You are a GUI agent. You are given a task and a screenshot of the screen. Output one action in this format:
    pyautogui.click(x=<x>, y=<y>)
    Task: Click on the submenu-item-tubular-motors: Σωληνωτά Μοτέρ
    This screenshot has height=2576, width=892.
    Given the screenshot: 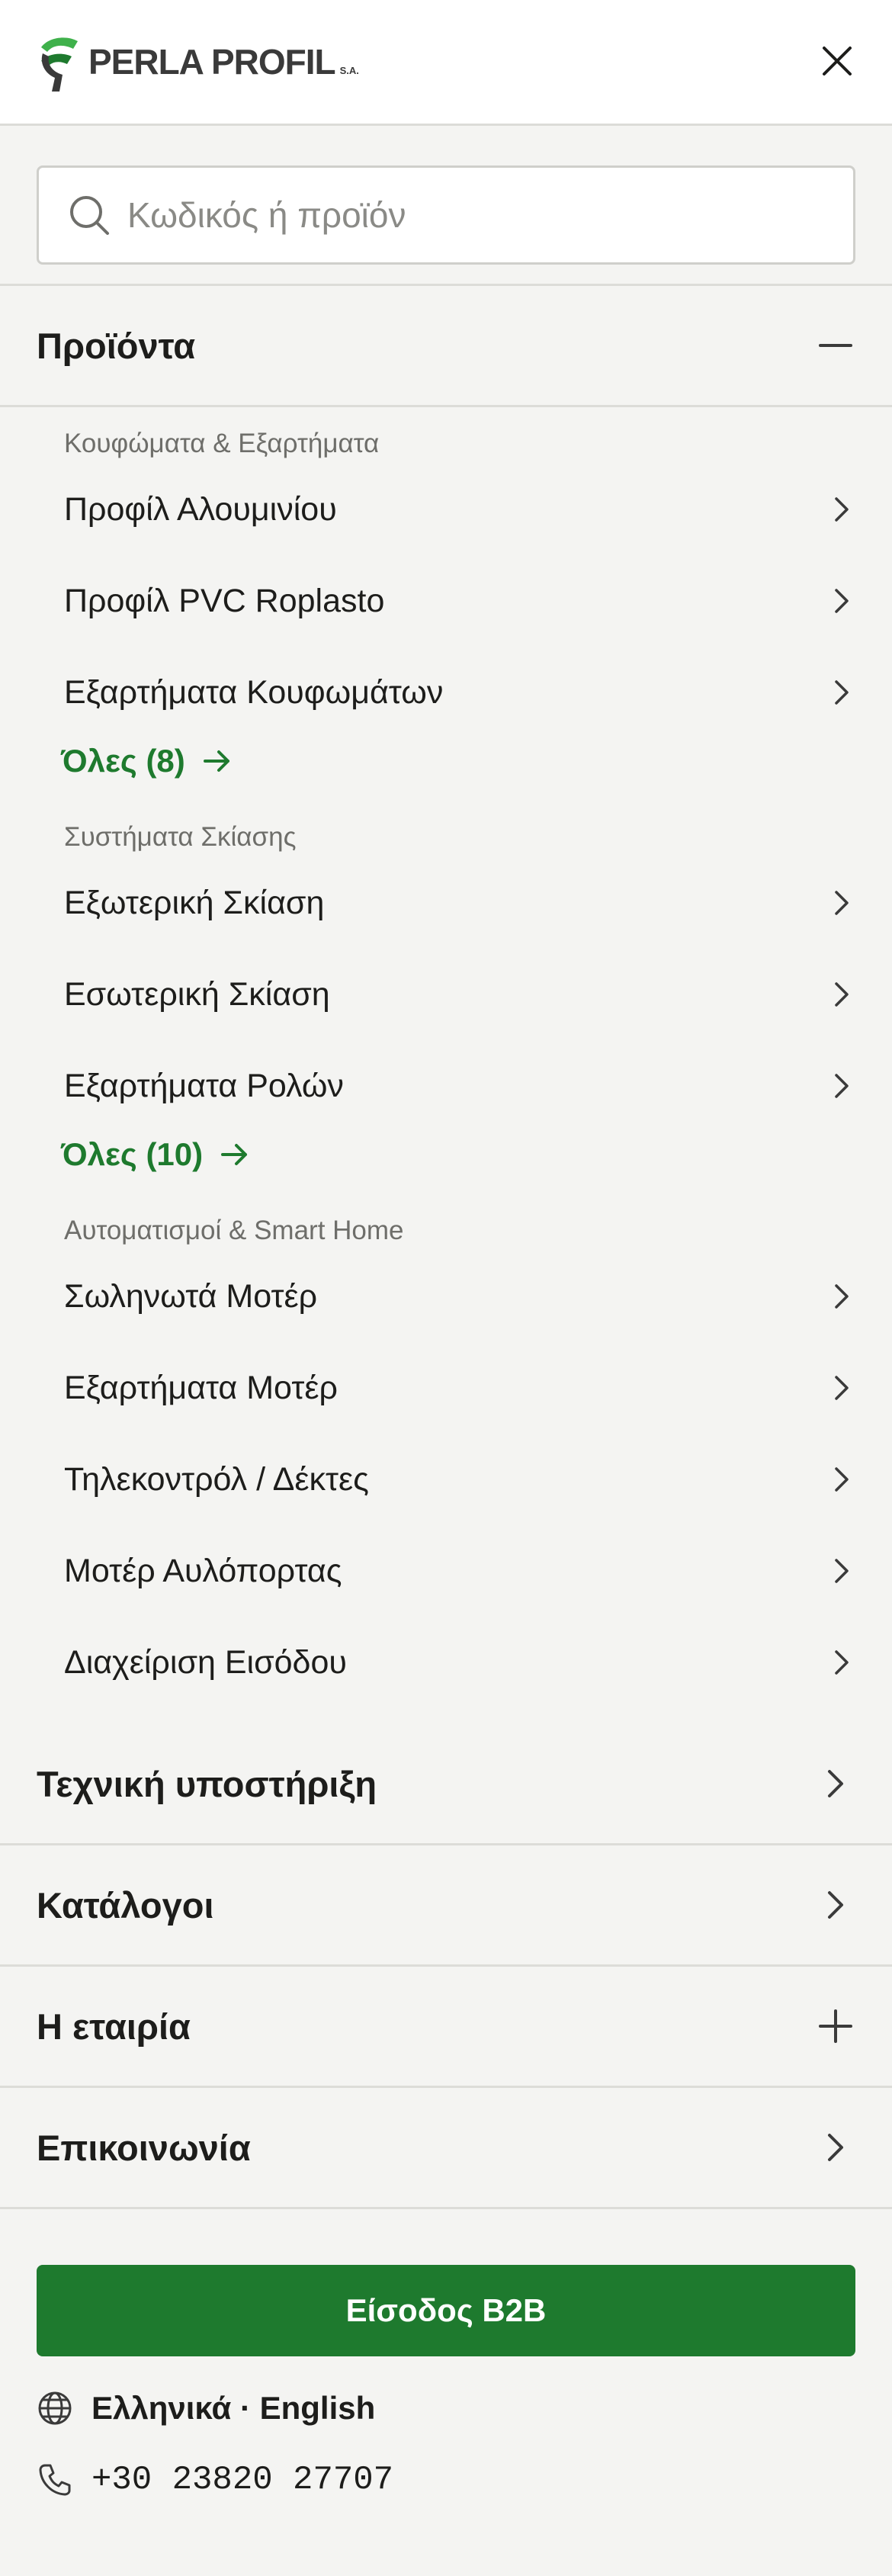 What is the action you would take?
    pyautogui.click(x=459, y=1296)
    